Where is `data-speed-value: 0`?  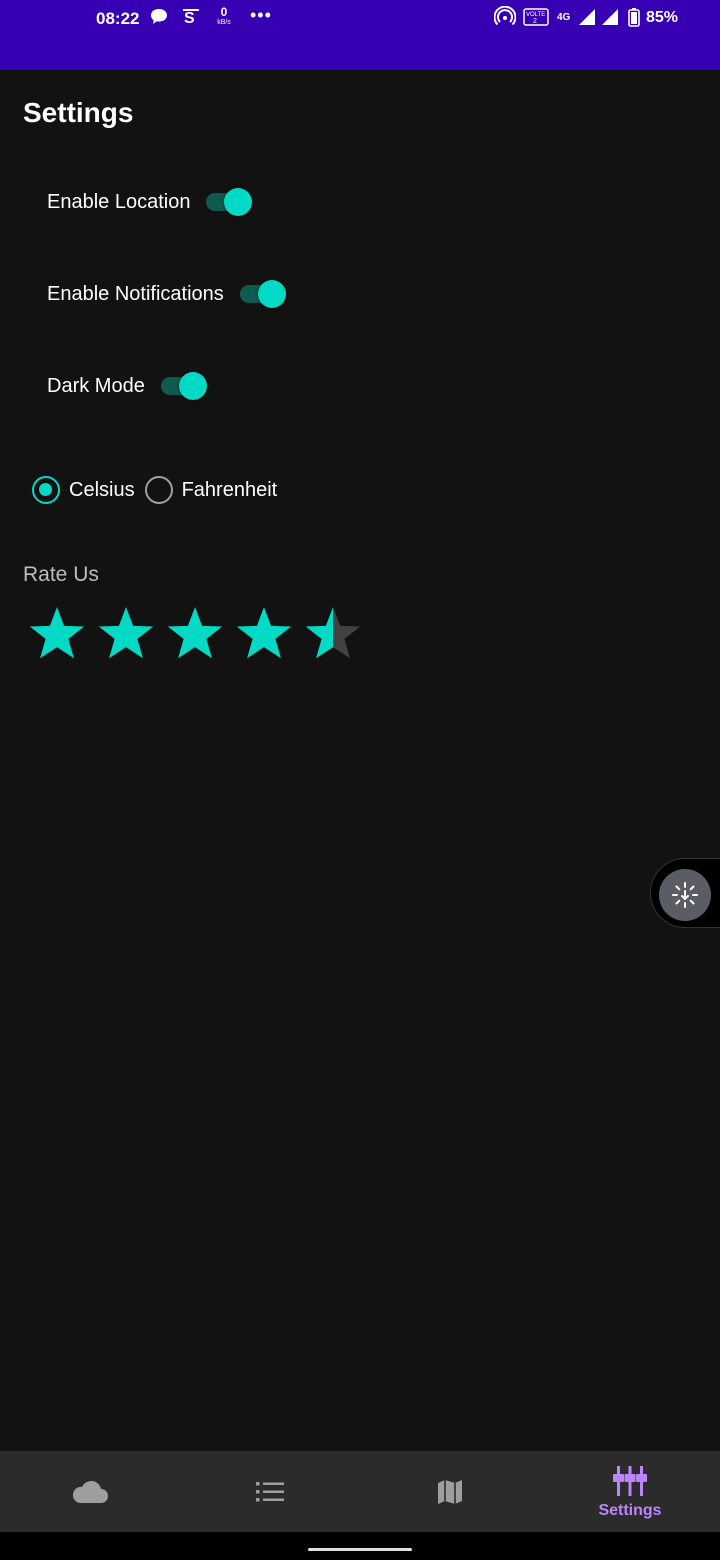 data-speed-value: 0 is located at coordinates (224, 12).